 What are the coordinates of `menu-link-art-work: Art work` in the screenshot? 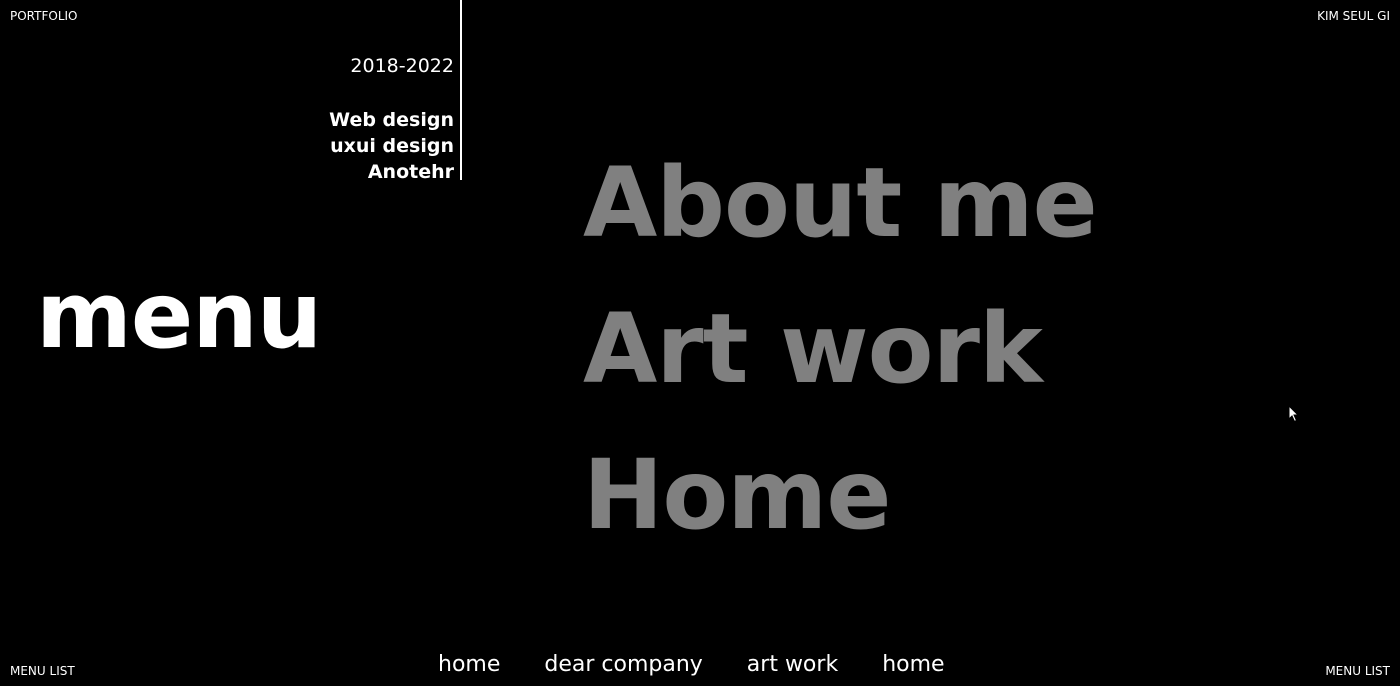 It's located at (840, 349).